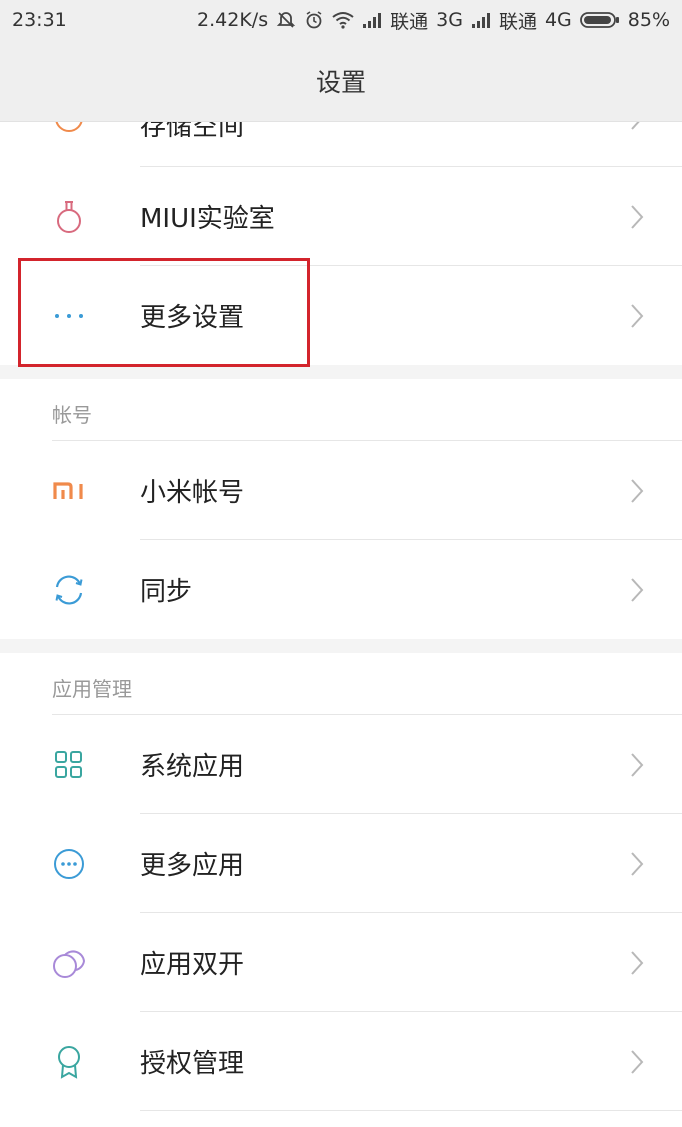 This screenshot has width=682, height=1127. I want to click on settings-row-more-settings: 更多设置, so click(341, 315).